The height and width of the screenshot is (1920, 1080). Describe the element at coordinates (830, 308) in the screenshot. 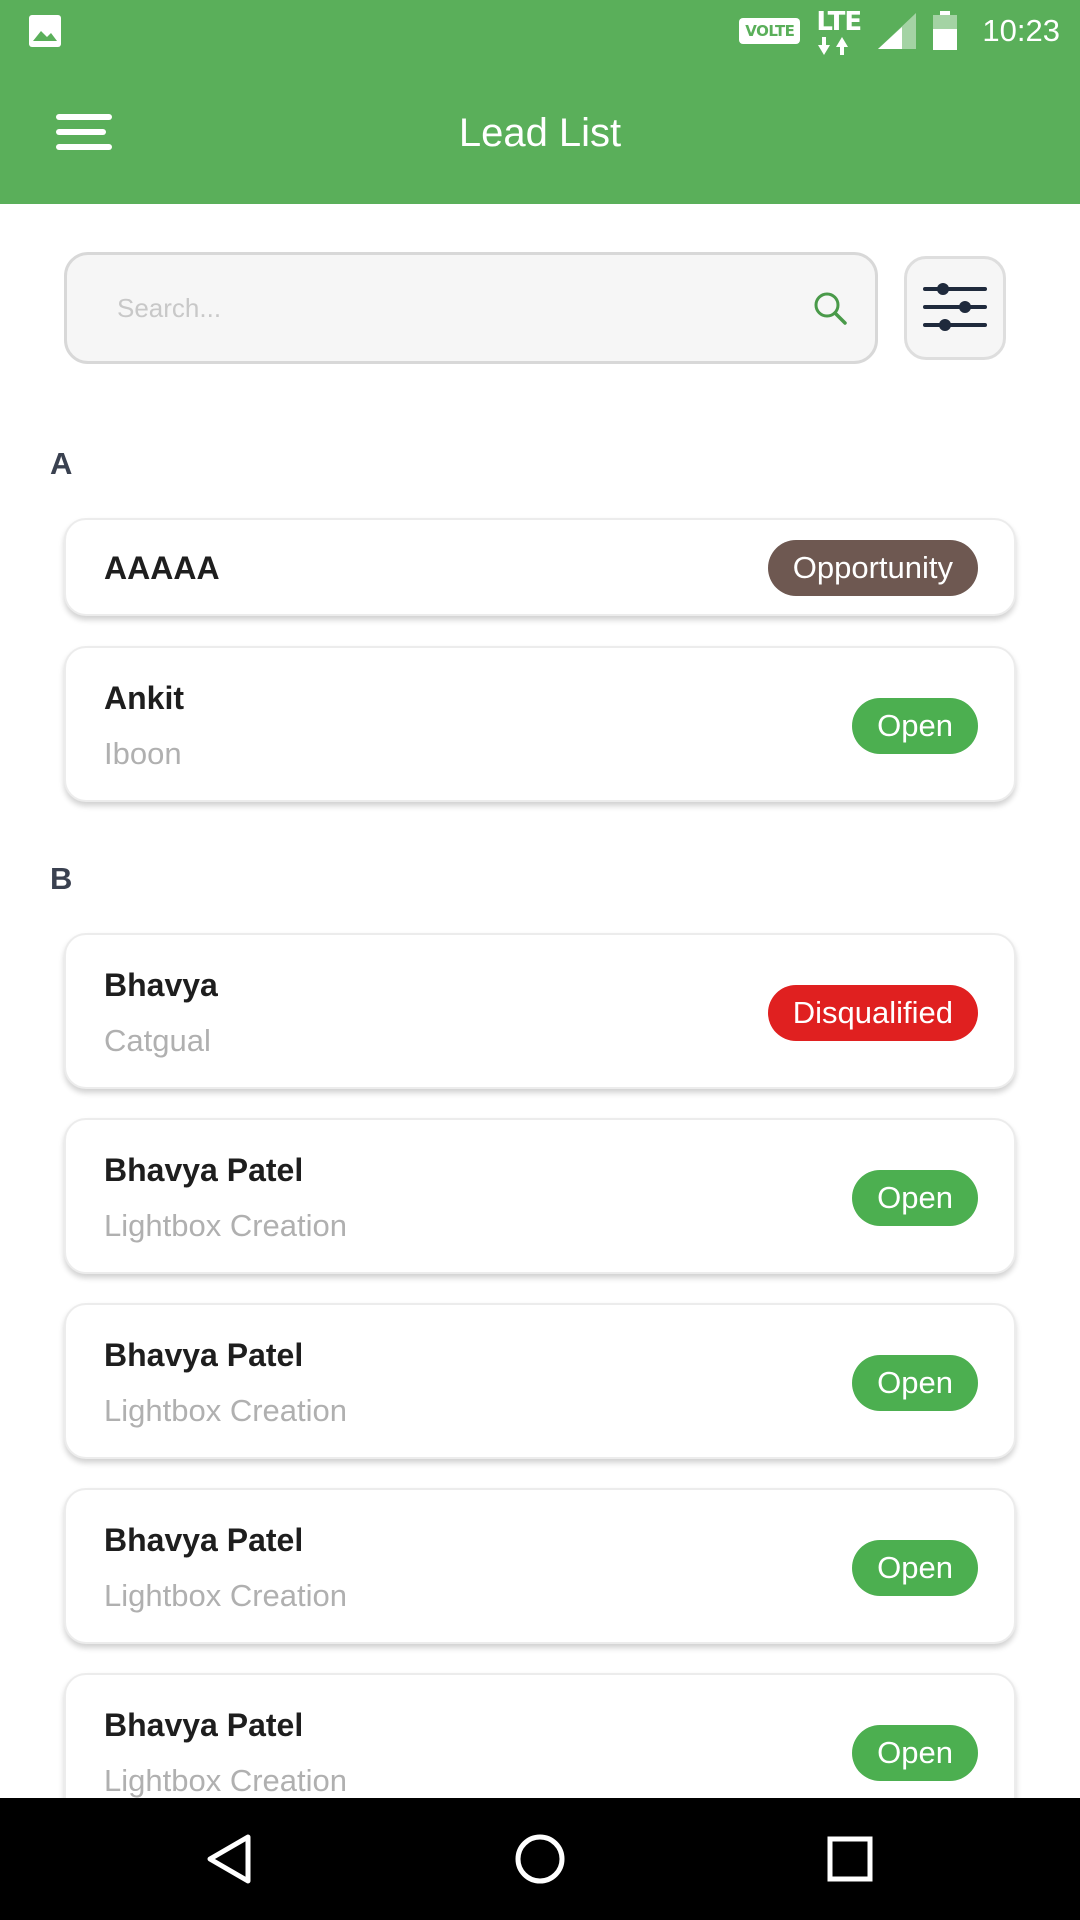

I see `search-icon` at that location.